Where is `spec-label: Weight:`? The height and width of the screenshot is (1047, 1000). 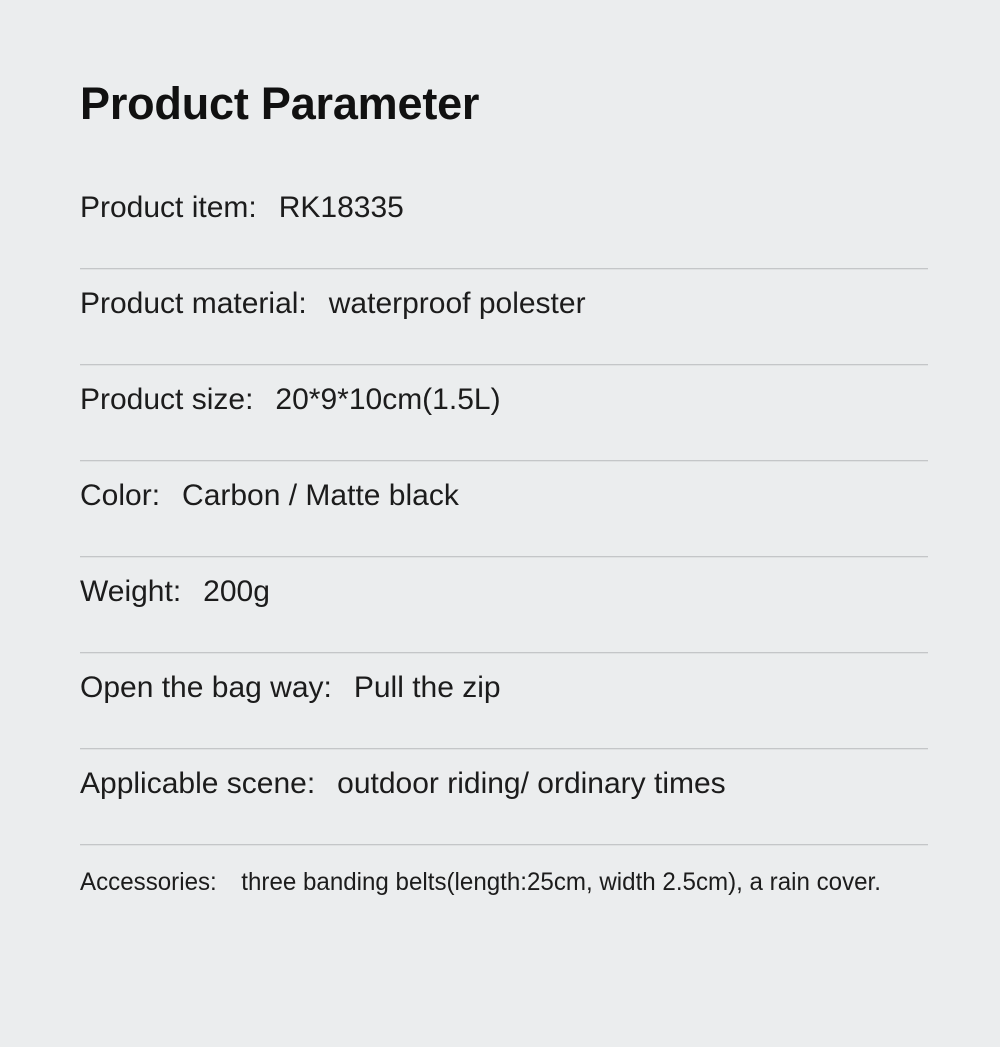 spec-label: Weight: is located at coordinates (131, 591).